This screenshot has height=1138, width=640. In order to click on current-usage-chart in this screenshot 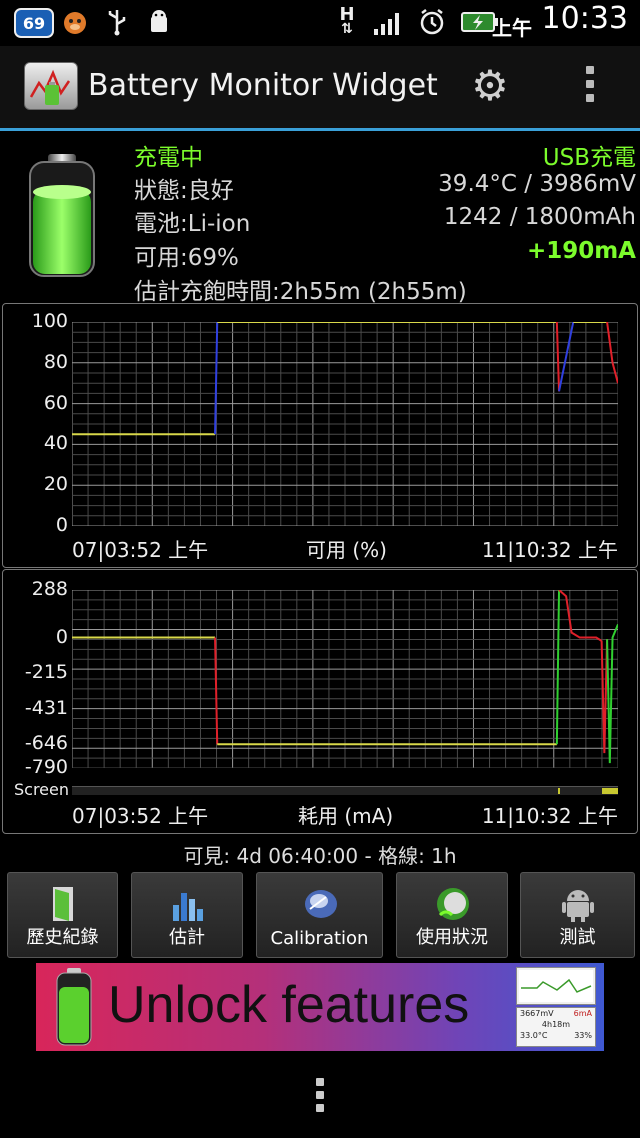, I will do `click(345, 679)`.